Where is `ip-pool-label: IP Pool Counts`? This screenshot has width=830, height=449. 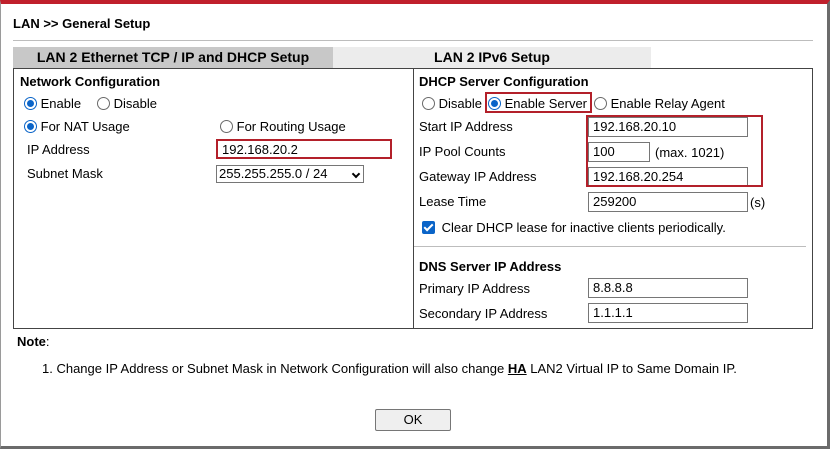 ip-pool-label: IP Pool Counts is located at coordinates (462, 151).